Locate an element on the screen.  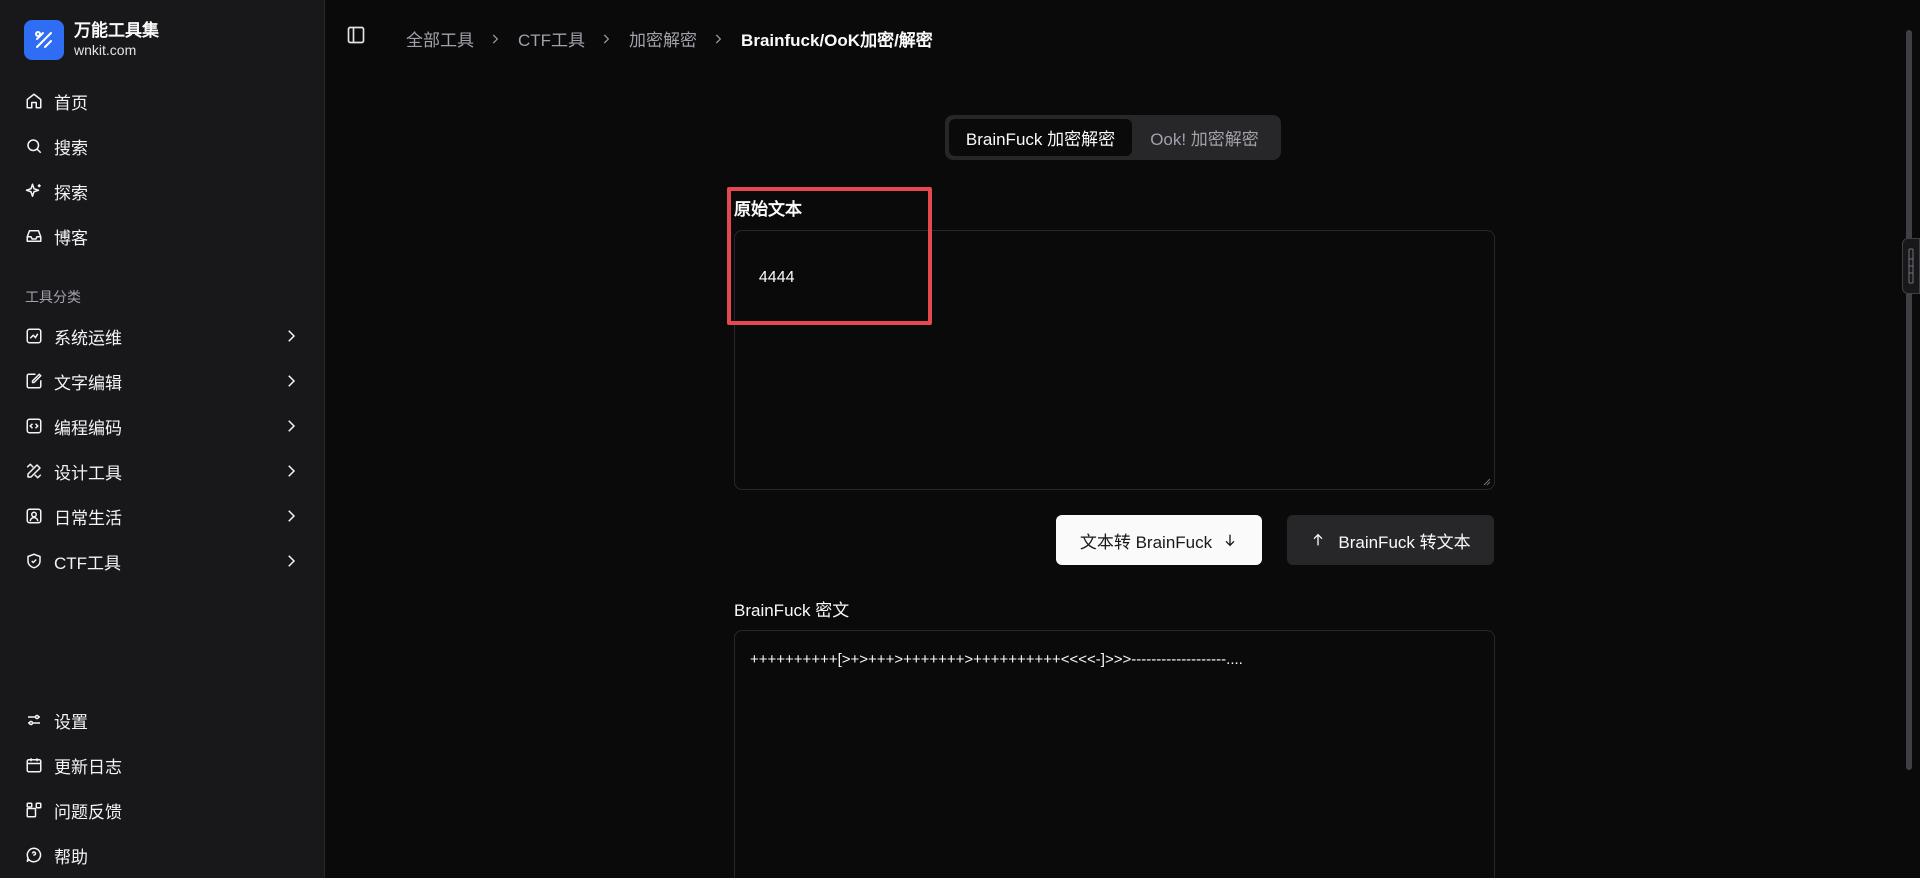
help-icon is located at coordinates (34, 855).